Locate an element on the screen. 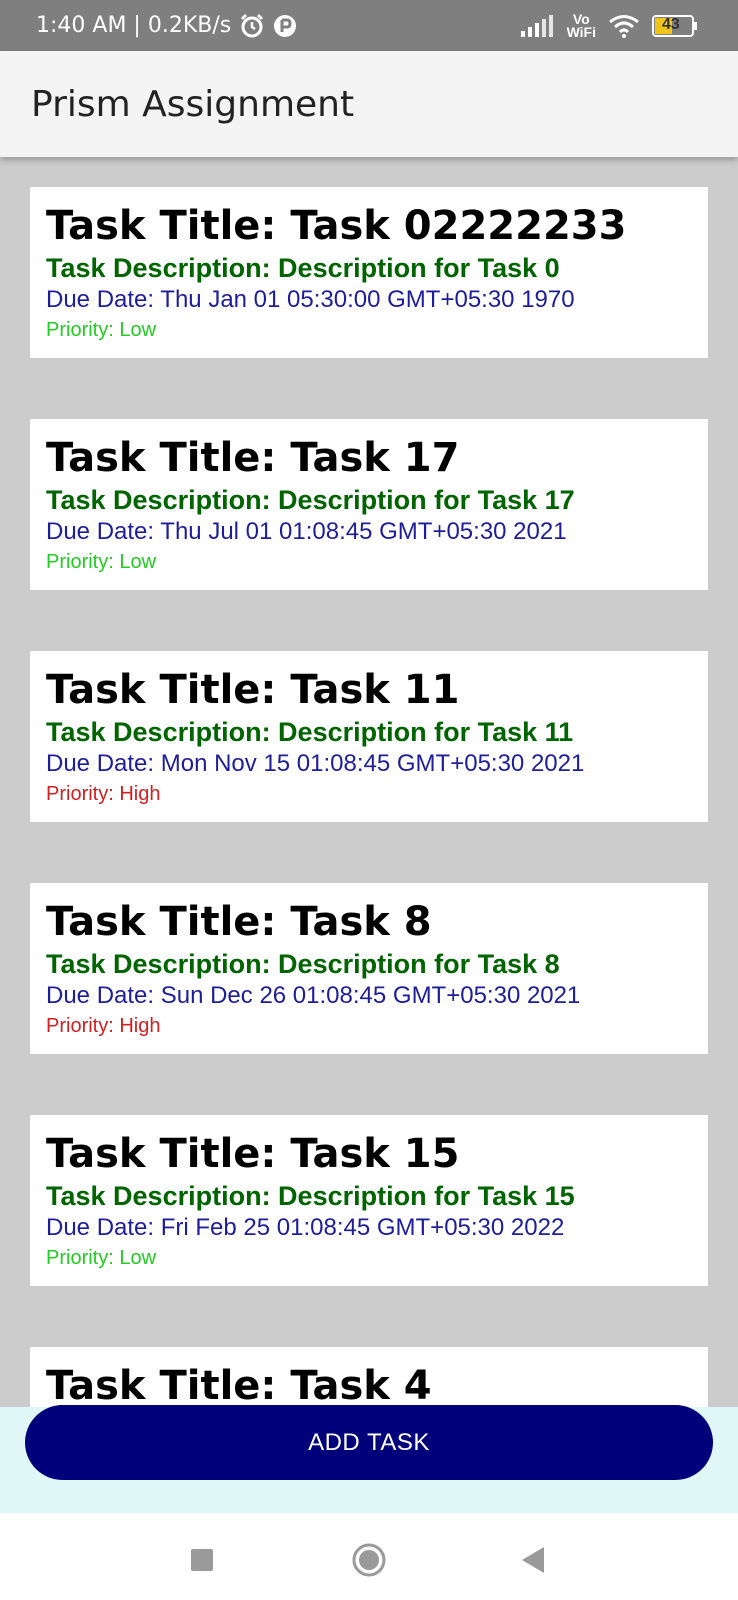 The height and width of the screenshot is (1600, 738). battery-level: 43 is located at coordinates (671, 24).